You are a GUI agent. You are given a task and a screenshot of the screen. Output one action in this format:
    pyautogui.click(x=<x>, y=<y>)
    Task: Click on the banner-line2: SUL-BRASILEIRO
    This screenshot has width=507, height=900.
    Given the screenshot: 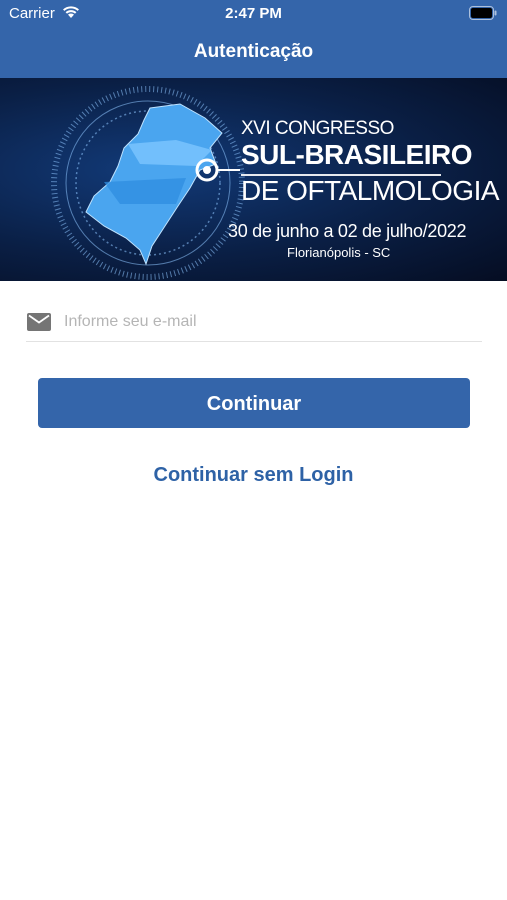 What is the action you would take?
    pyautogui.click(x=357, y=154)
    